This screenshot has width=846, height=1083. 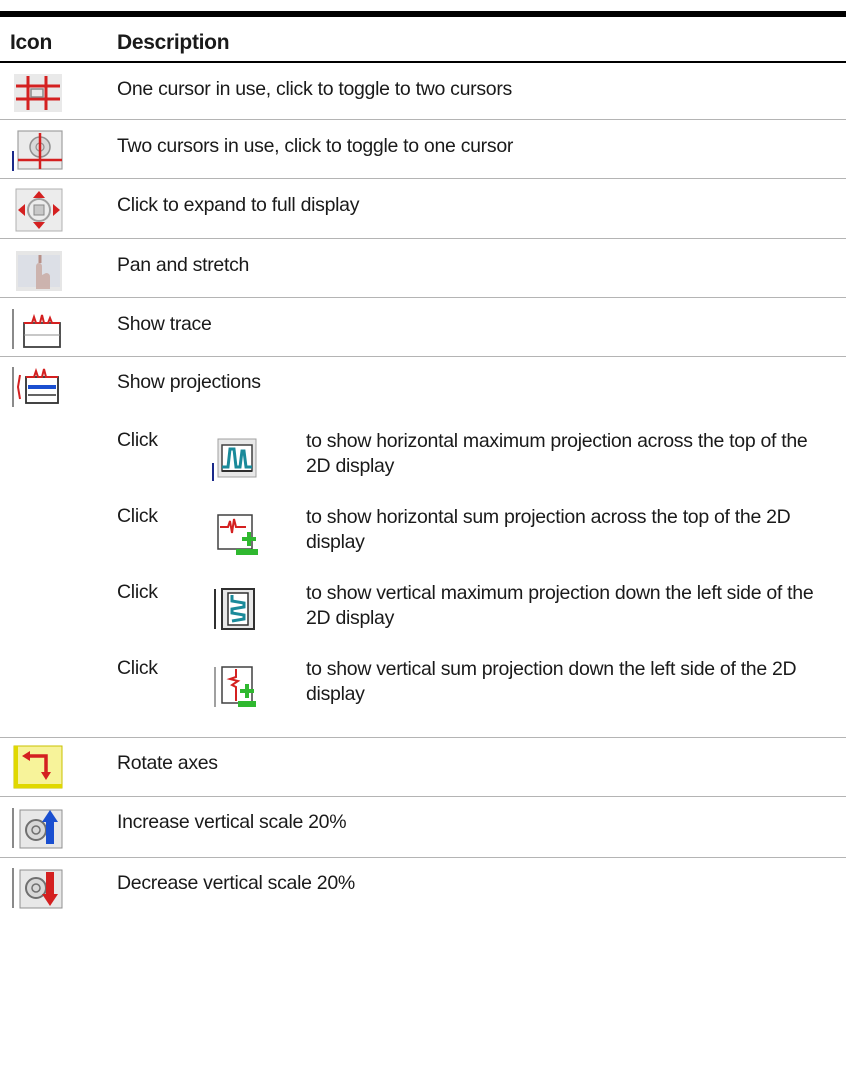 I want to click on one-cursor-icon, so click(x=38, y=92).